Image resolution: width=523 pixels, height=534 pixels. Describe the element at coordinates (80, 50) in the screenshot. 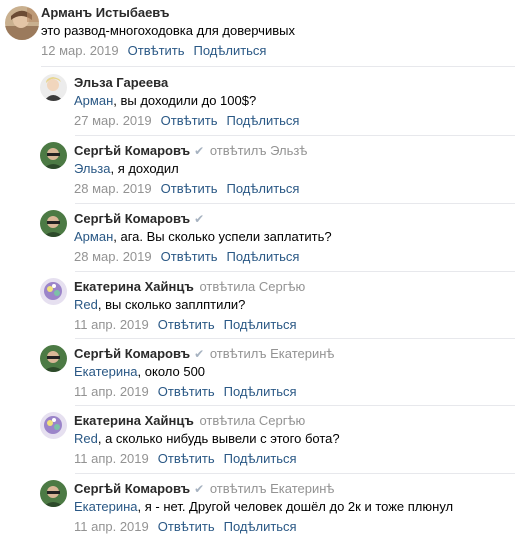

I see `comment-date: 12 мар. 2019` at that location.